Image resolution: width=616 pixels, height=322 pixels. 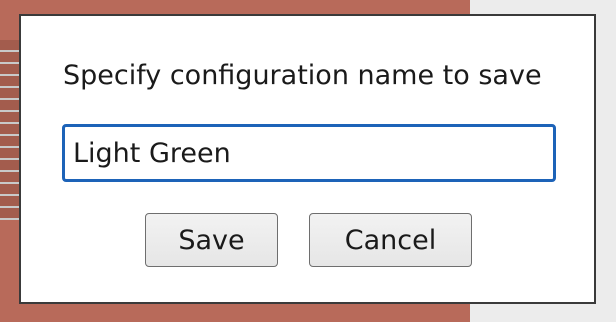 I want to click on save-button: Save, so click(x=211, y=240).